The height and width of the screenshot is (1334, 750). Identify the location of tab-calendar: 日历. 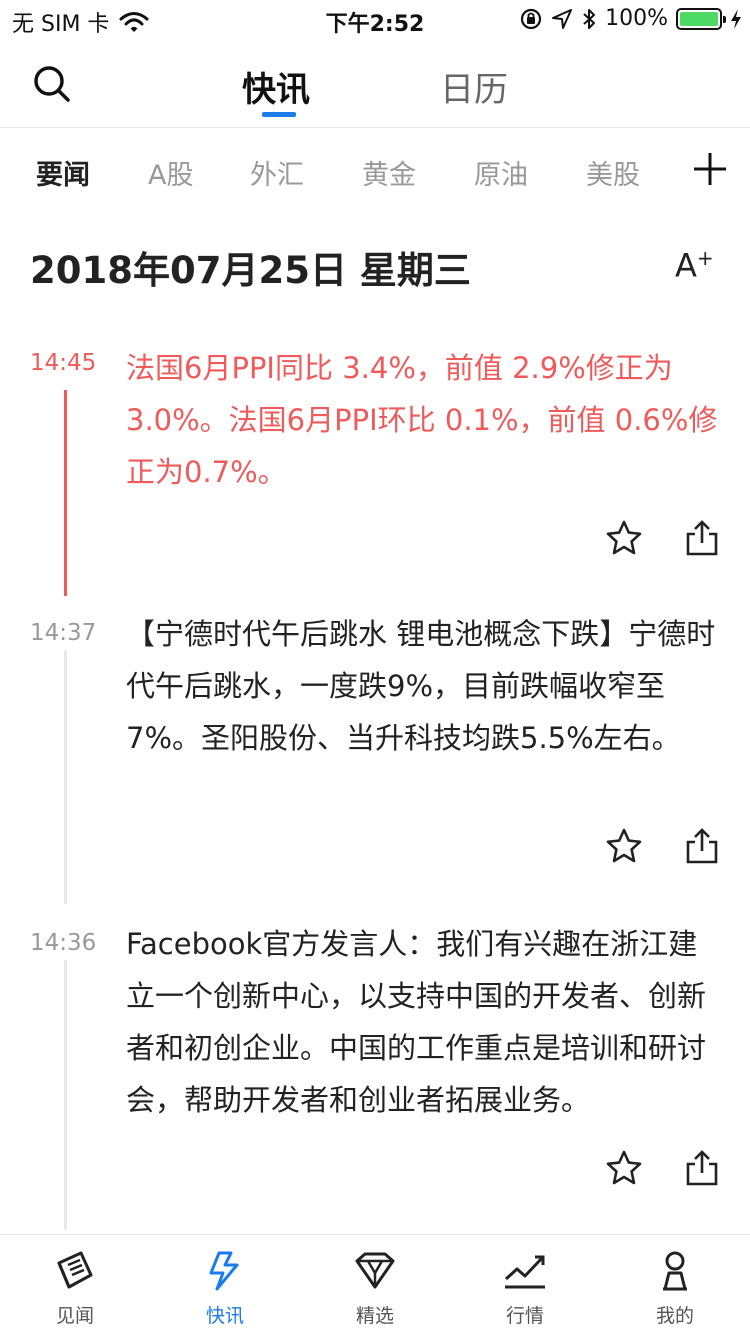
(474, 86).